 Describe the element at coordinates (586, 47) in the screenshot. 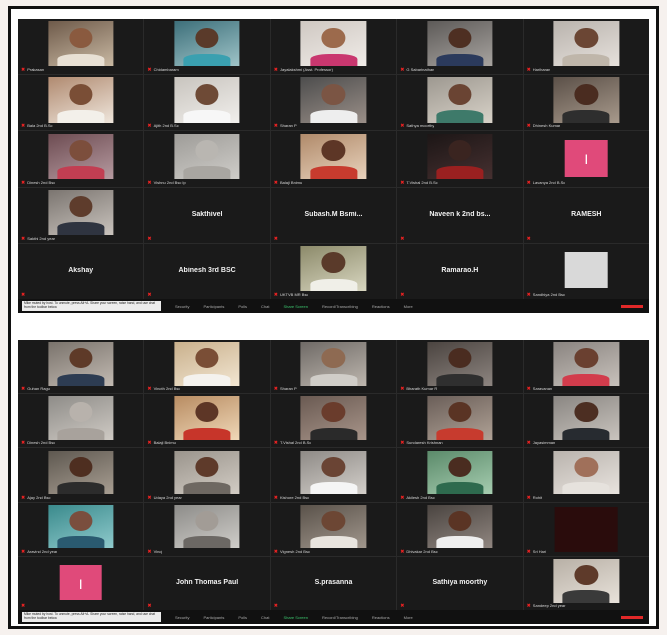

I see `participant-tile: ✖ Hariharan` at that location.